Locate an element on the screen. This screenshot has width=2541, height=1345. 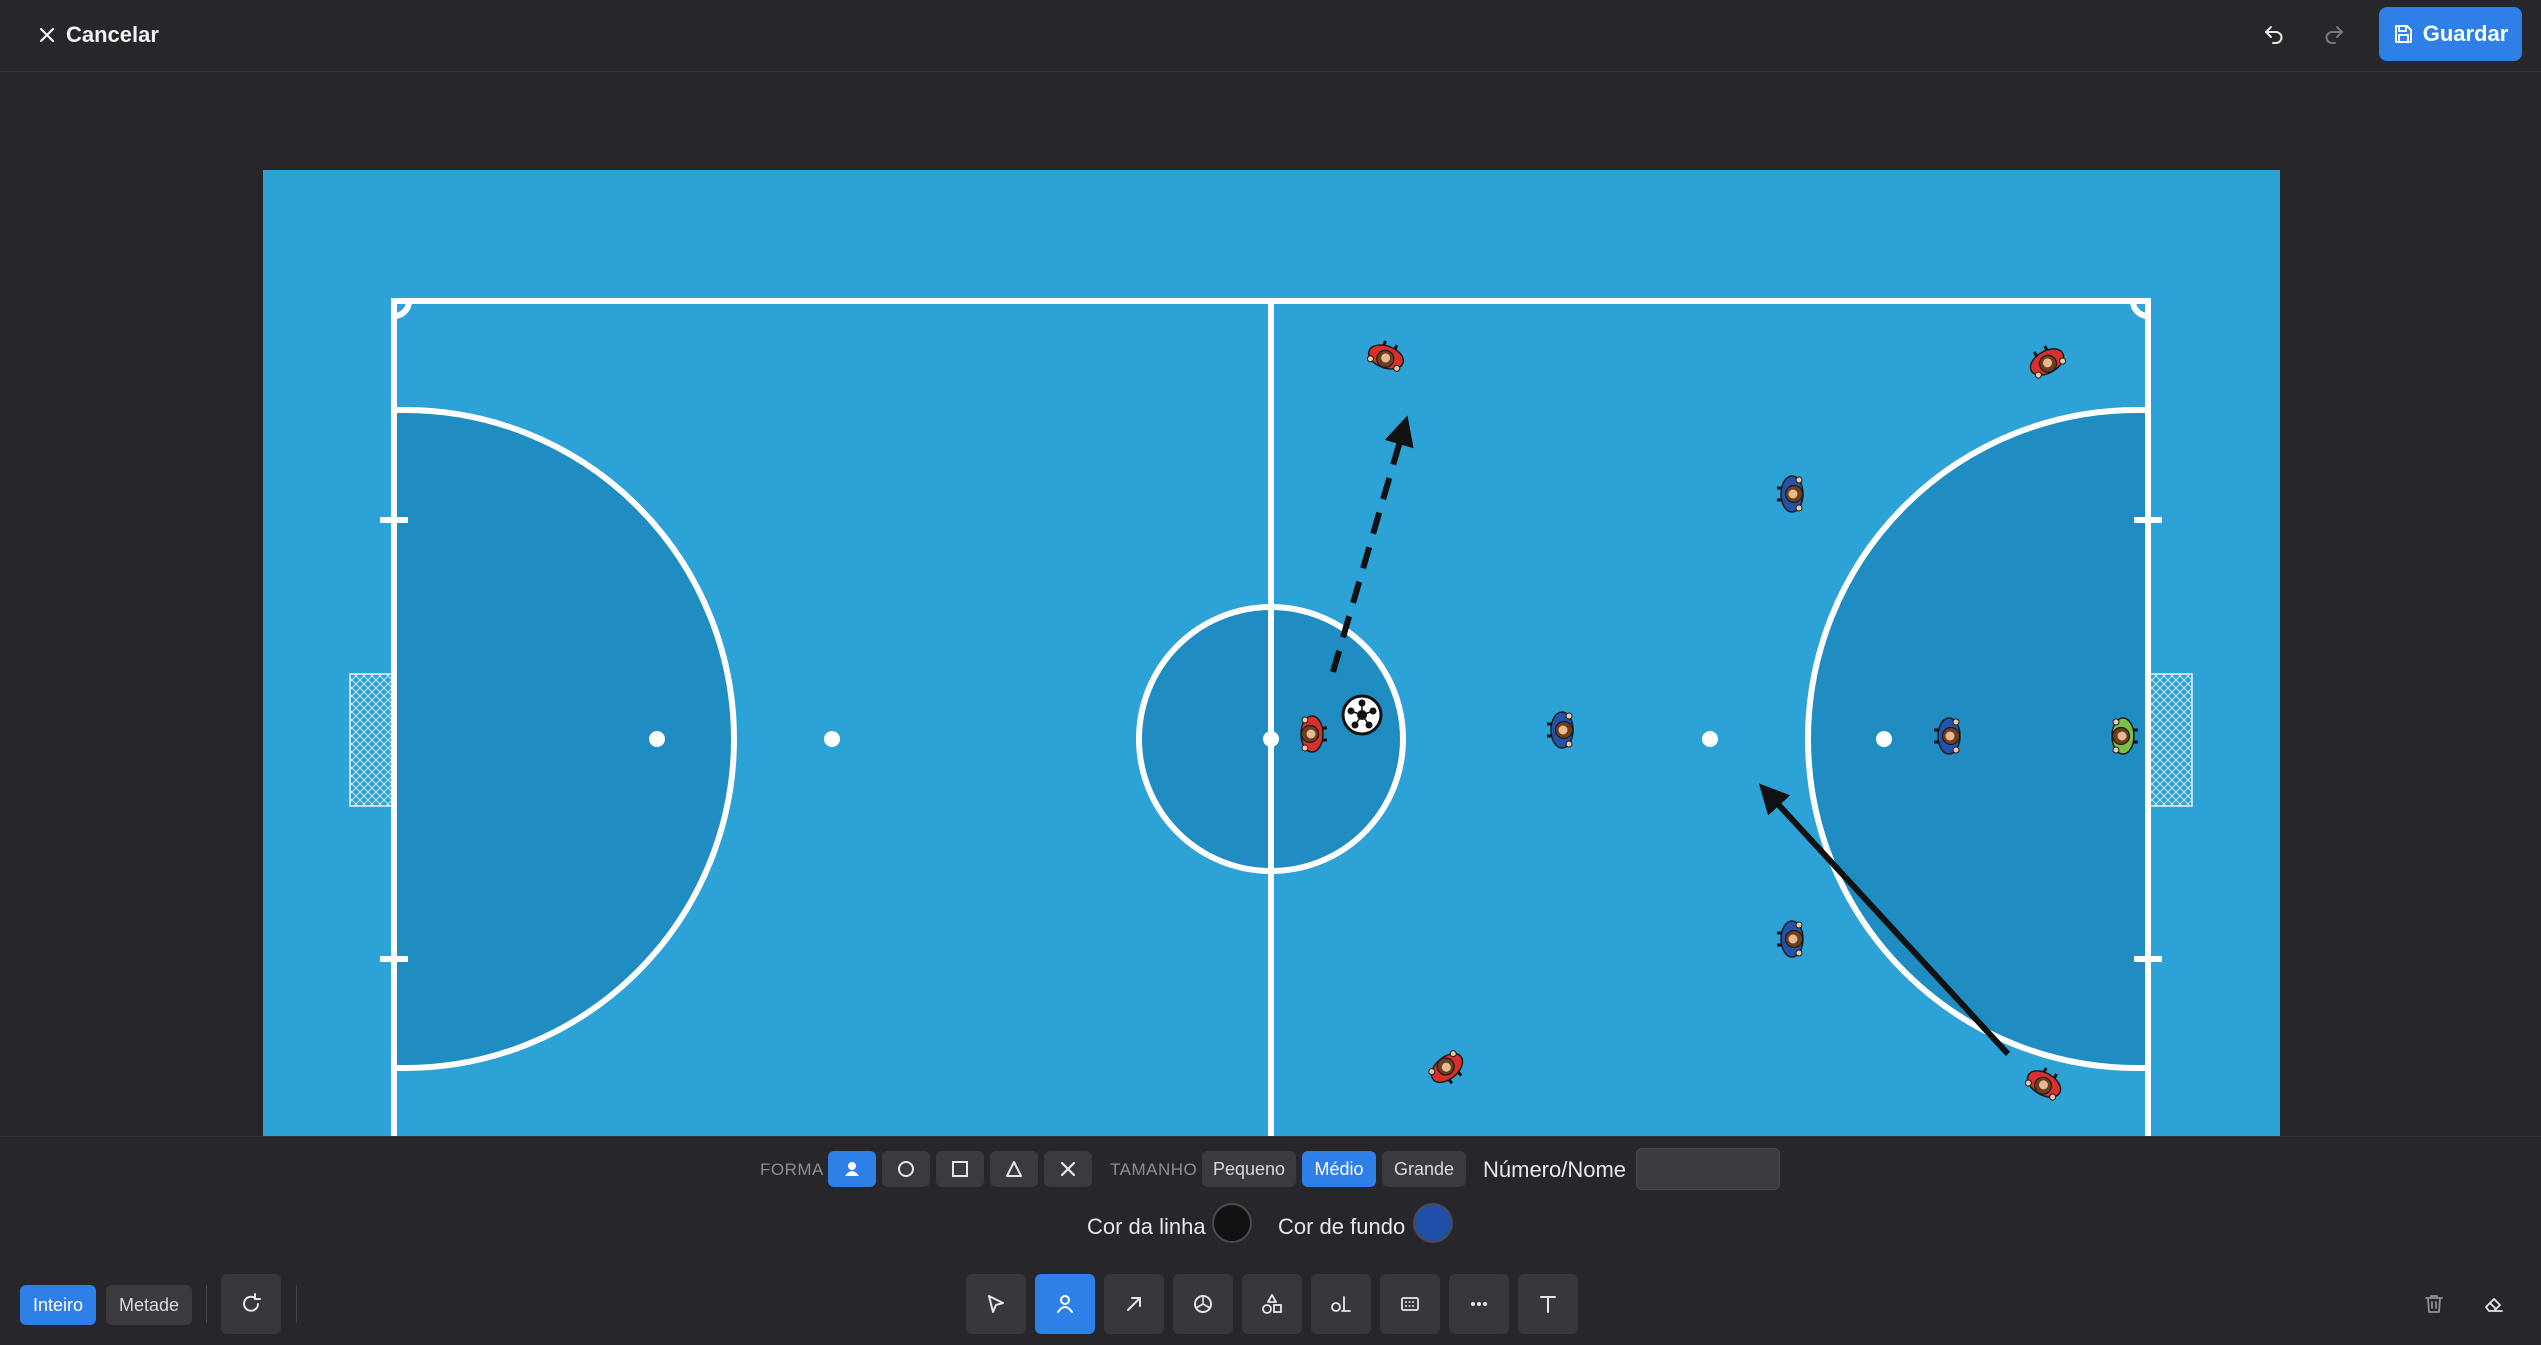
tool-grid is located at coordinates (1410, 1304).